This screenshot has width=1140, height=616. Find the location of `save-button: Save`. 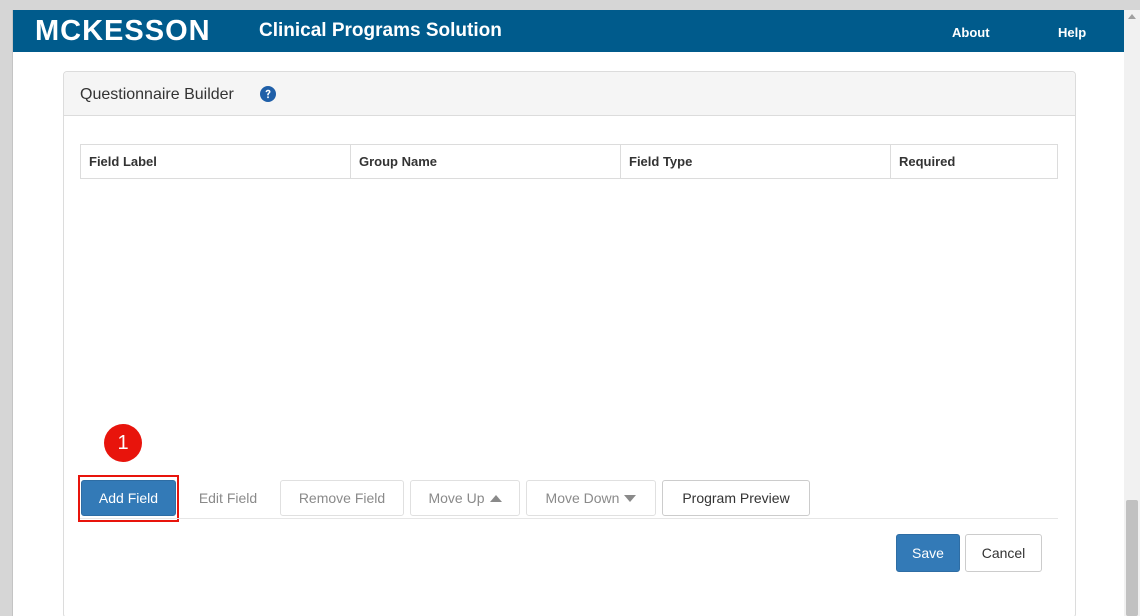

save-button: Save is located at coordinates (928, 553).